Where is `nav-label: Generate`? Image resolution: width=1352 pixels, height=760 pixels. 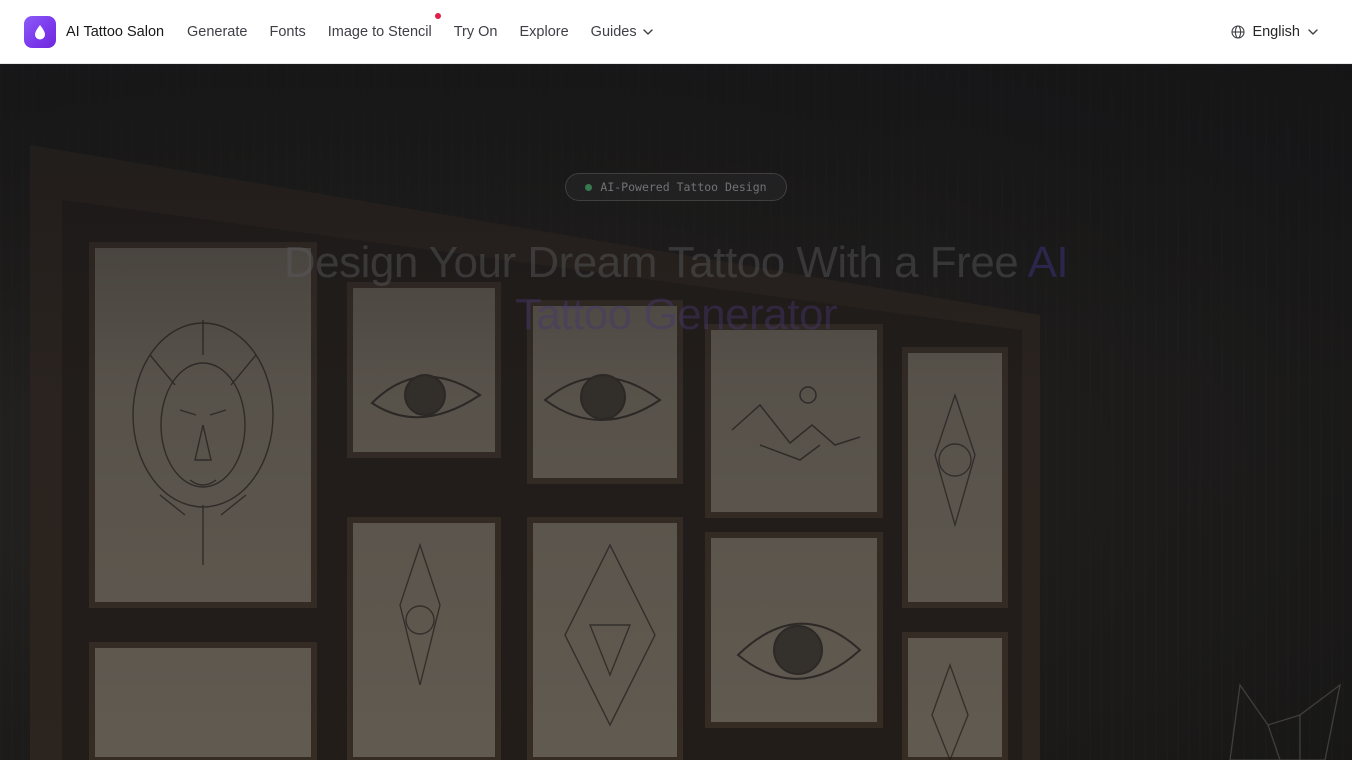 nav-label: Generate is located at coordinates (217, 32).